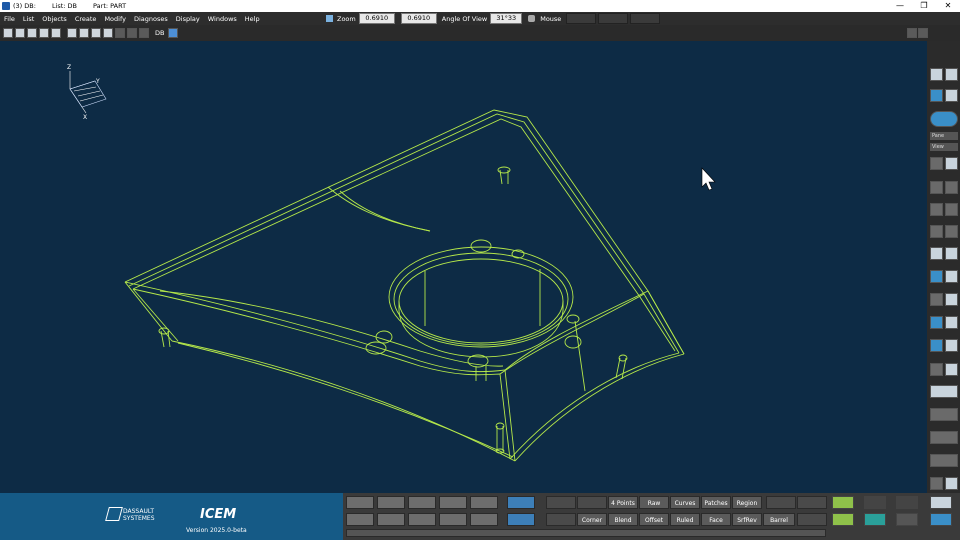 The height and width of the screenshot is (540, 960). Describe the element at coordinates (72, 33) in the screenshot. I see `select-icon` at that location.